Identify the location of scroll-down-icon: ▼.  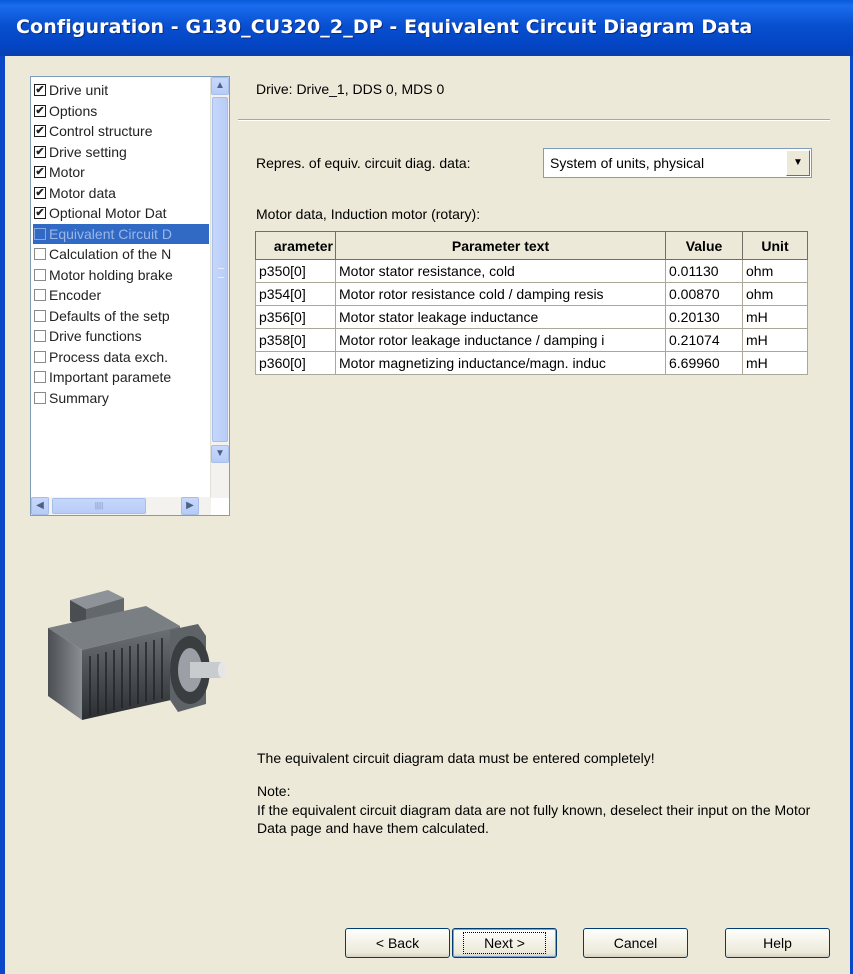
(220, 454).